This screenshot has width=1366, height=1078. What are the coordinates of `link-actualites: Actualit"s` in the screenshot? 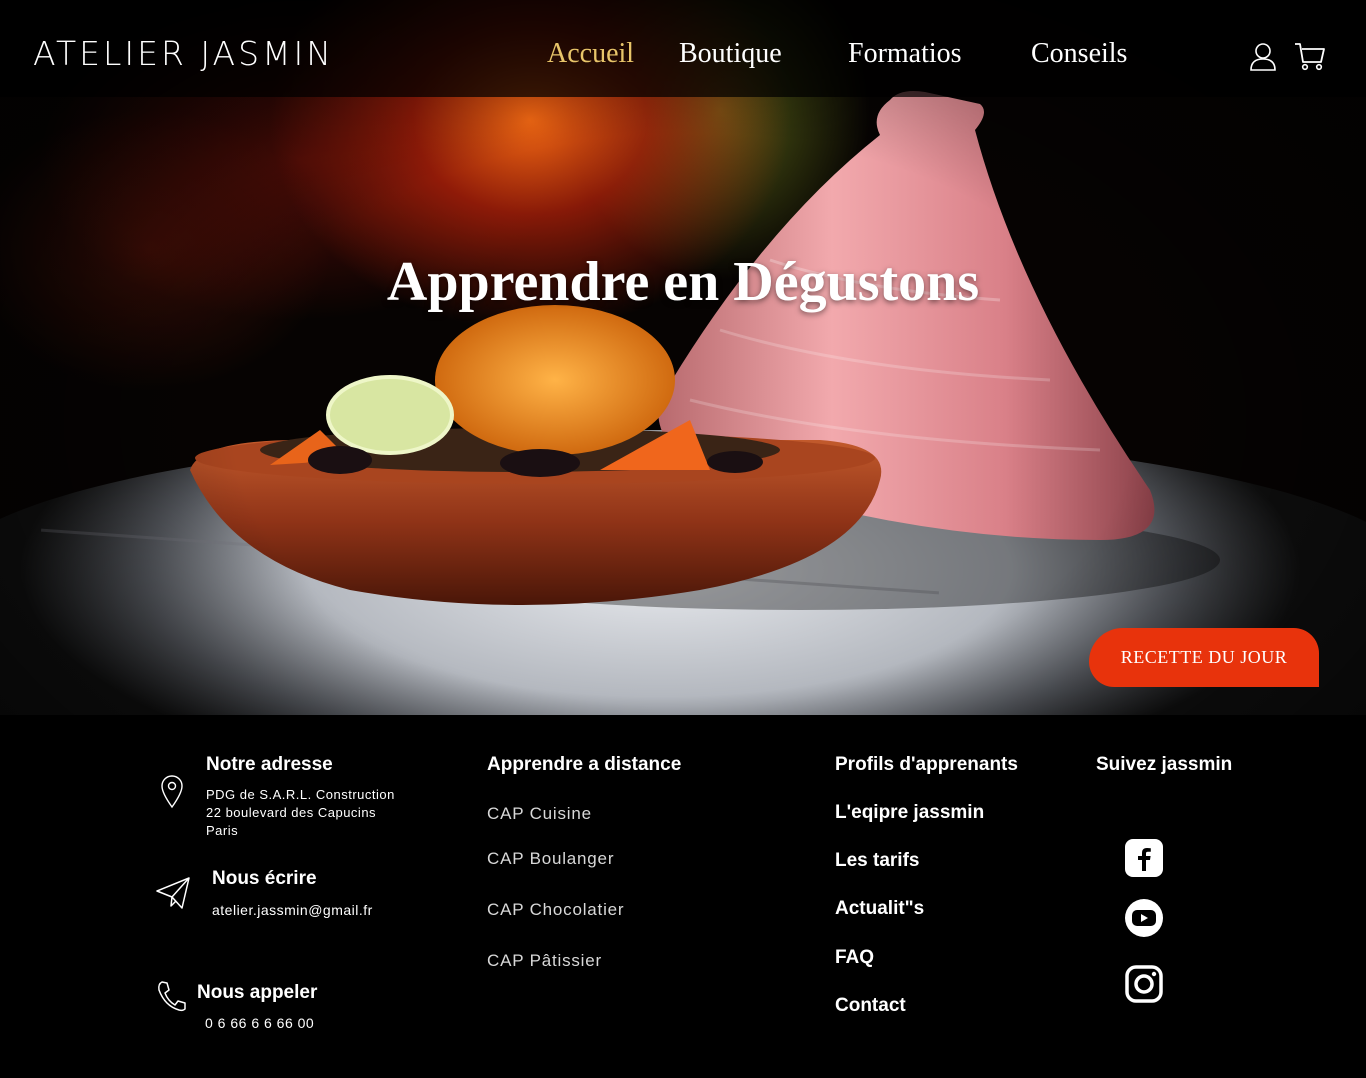 It's located at (879, 909).